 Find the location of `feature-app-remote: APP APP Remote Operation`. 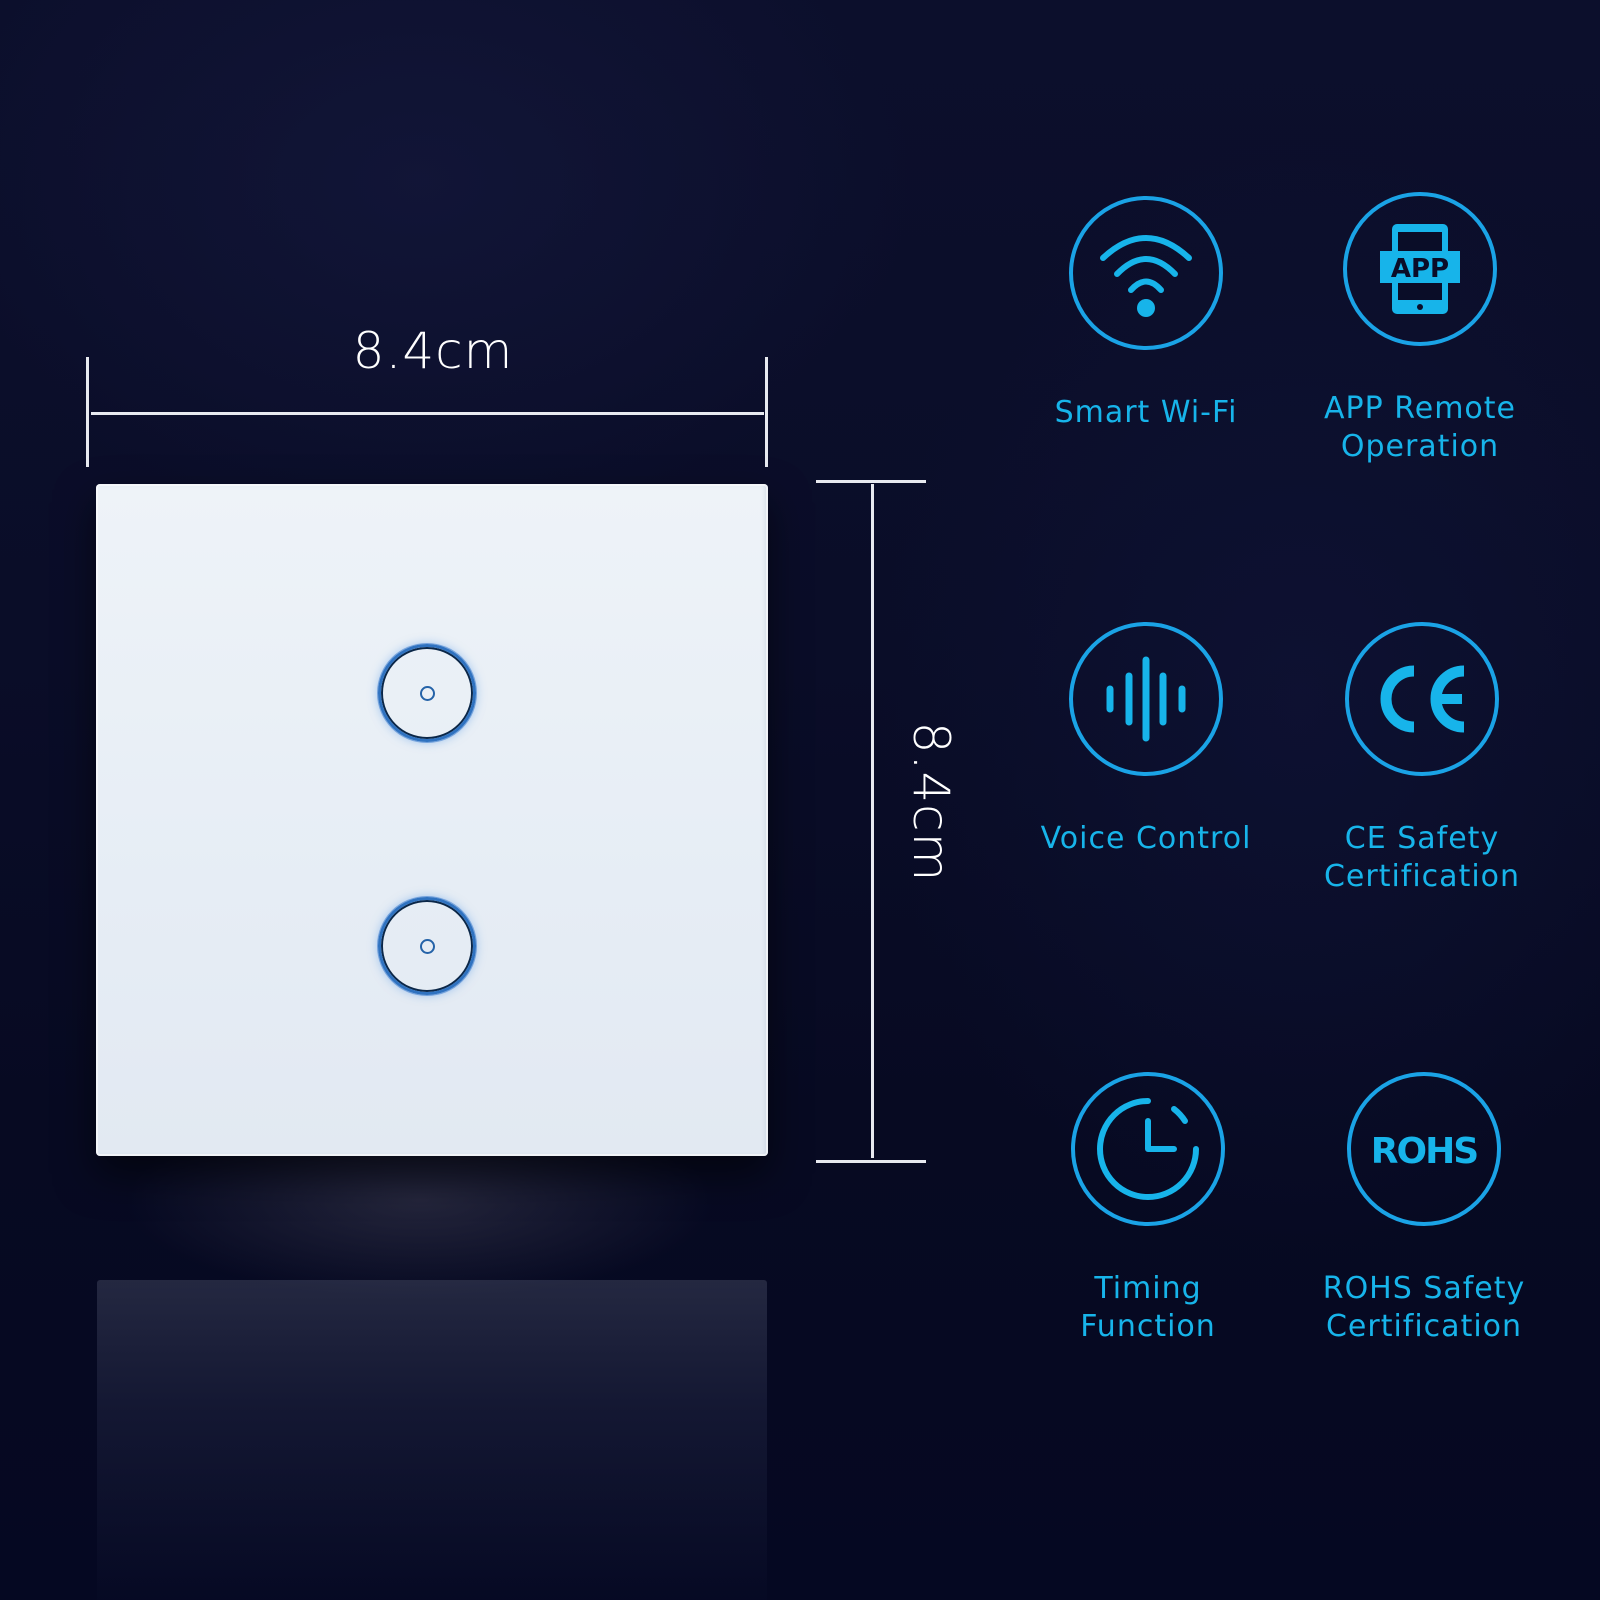

feature-app-remote: APP APP Remote Operation is located at coordinates (1420, 329).